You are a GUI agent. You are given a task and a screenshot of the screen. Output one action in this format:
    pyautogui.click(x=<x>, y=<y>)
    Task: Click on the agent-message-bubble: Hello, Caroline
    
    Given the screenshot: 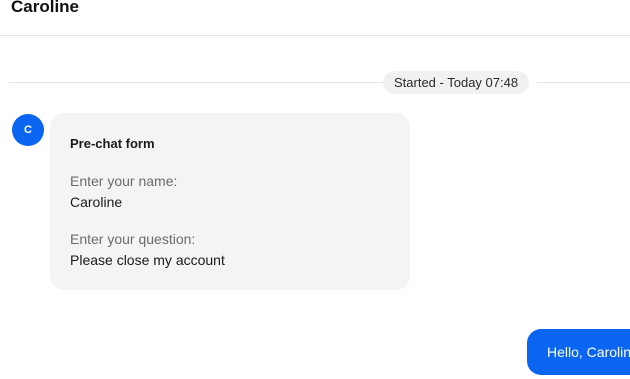 What is the action you would take?
    pyautogui.click(x=578, y=352)
    